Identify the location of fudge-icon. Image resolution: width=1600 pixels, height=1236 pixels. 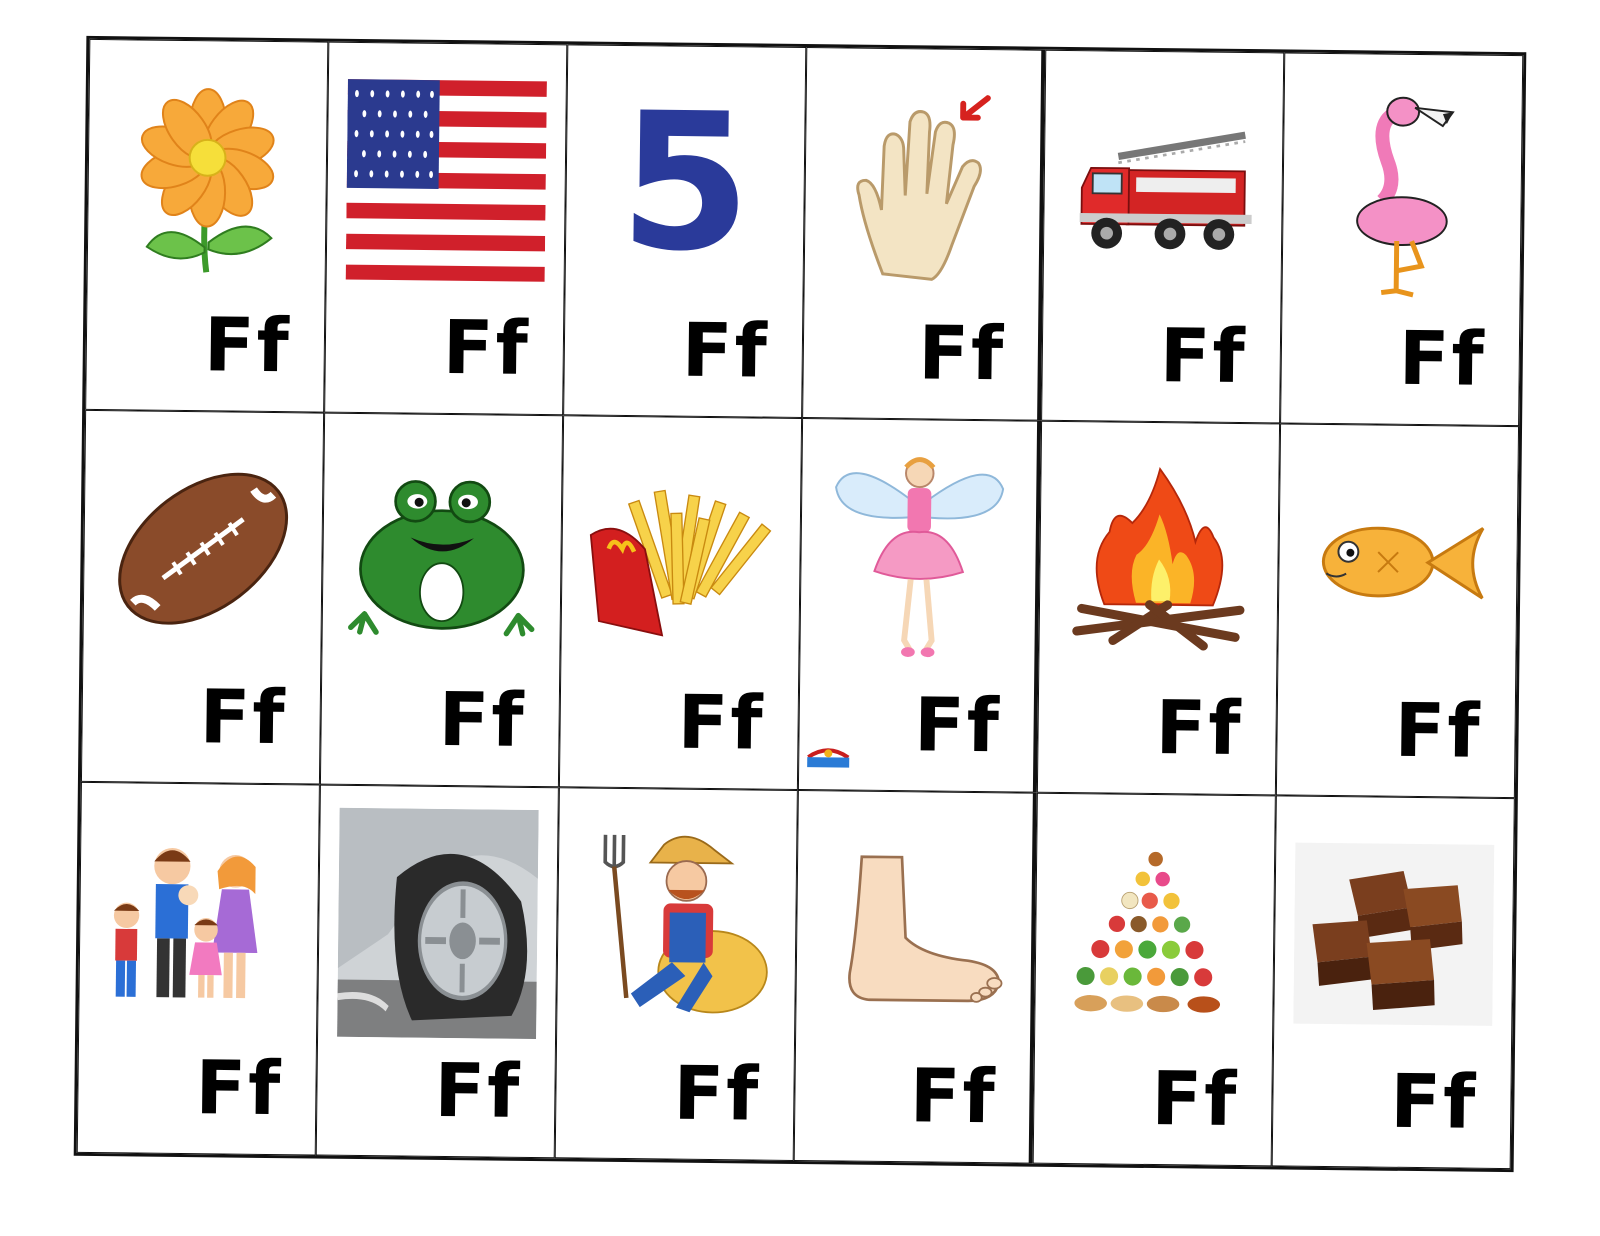
(1394, 933).